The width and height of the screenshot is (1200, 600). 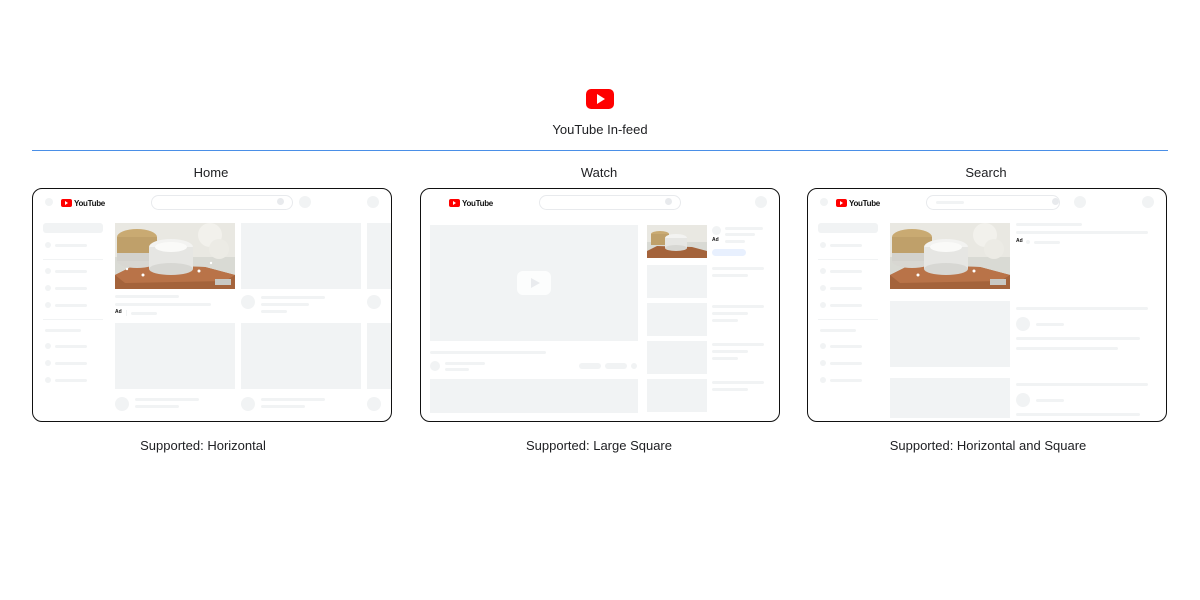 What do you see at coordinates (600, 129) in the screenshot?
I see `page-title: YouTube In-feed` at bounding box center [600, 129].